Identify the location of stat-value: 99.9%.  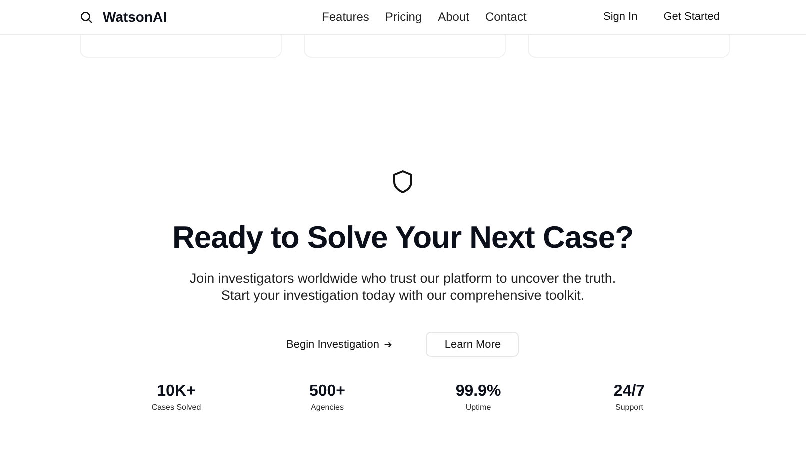
(479, 392).